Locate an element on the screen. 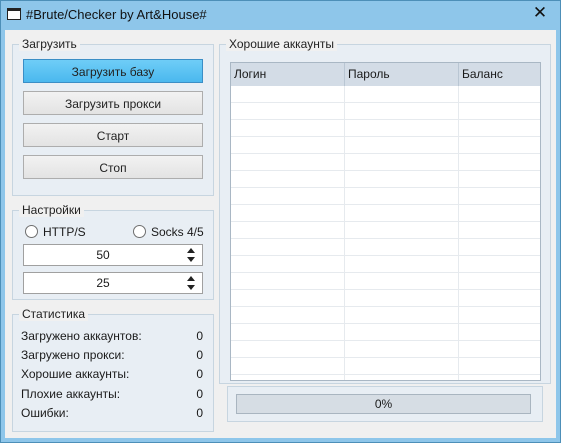  stat-bad-accounts: Плохие аккаунты: 0 is located at coordinates (112, 396).